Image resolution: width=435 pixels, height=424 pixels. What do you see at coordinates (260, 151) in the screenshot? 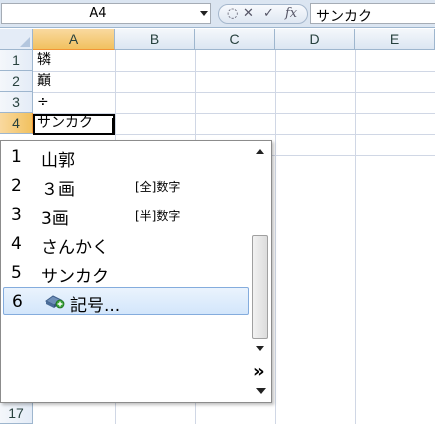
I see `scroll-up-icon` at bounding box center [260, 151].